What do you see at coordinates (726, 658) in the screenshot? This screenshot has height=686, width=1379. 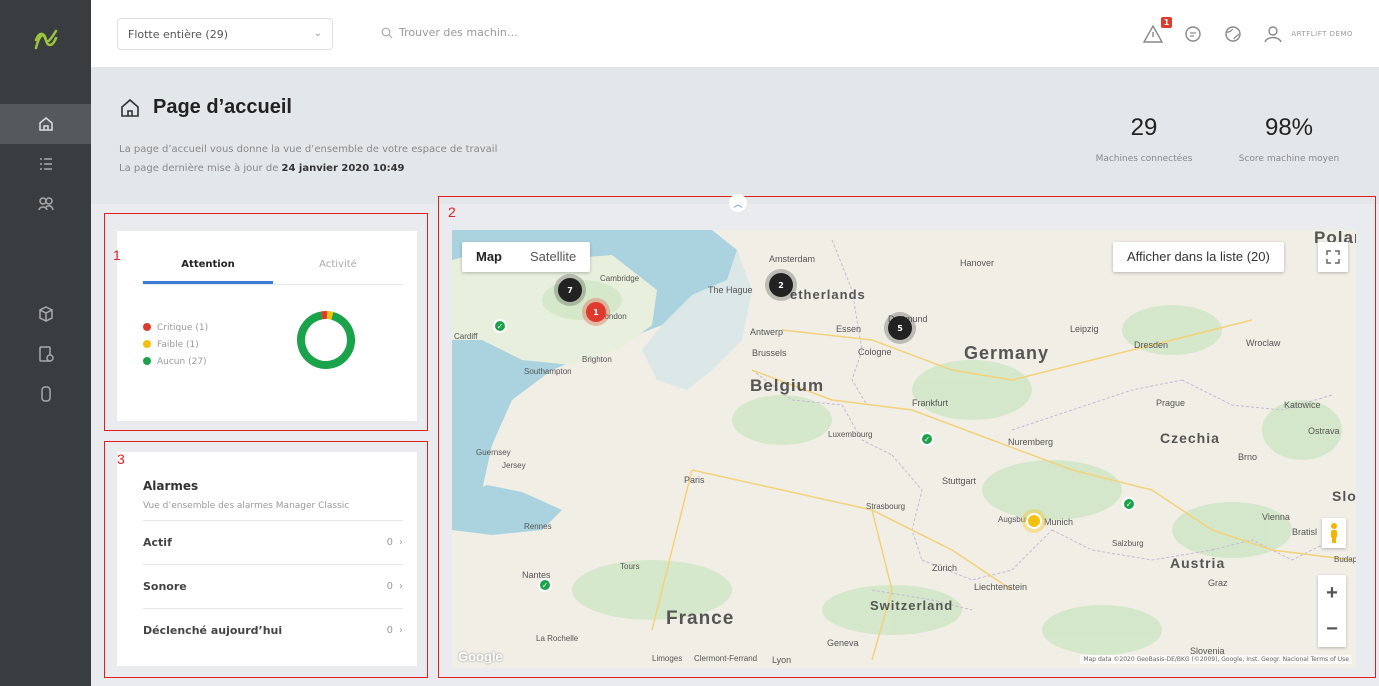 I see `map-label-clermont: Clermont-Ferrand` at bounding box center [726, 658].